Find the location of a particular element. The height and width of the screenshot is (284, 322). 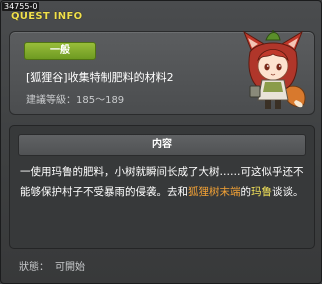

recommended-level: 建議等級：185～189 is located at coordinates (75, 100).